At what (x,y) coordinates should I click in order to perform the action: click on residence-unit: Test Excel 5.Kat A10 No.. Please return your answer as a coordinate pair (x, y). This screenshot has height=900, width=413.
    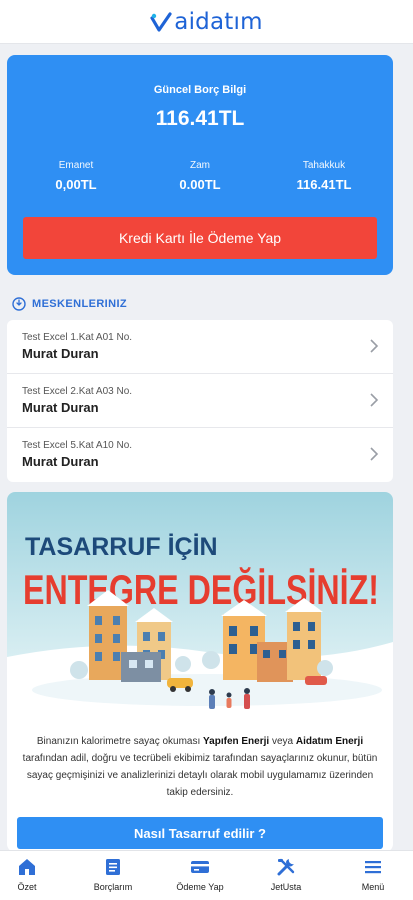
    Looking at the image, I should click on (77, 445).